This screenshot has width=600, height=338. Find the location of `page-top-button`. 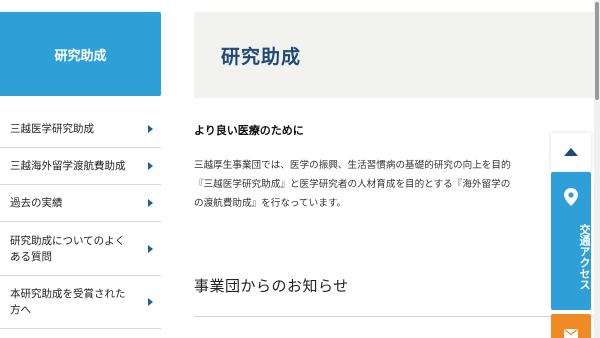

page-top-button is located at coordinates (571, 152).